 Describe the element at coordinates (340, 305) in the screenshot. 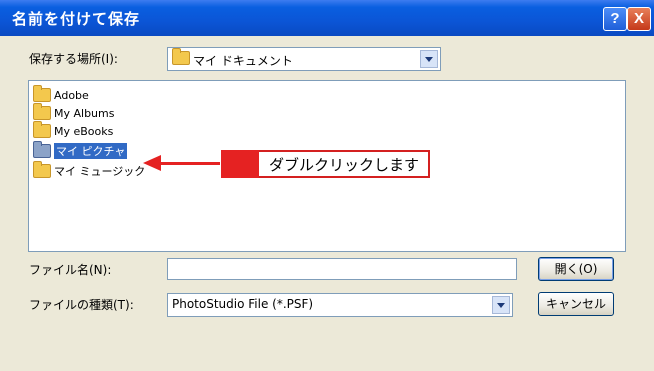

I see `filetype-select: PhotoStudio File (*.PSF)` at that location.